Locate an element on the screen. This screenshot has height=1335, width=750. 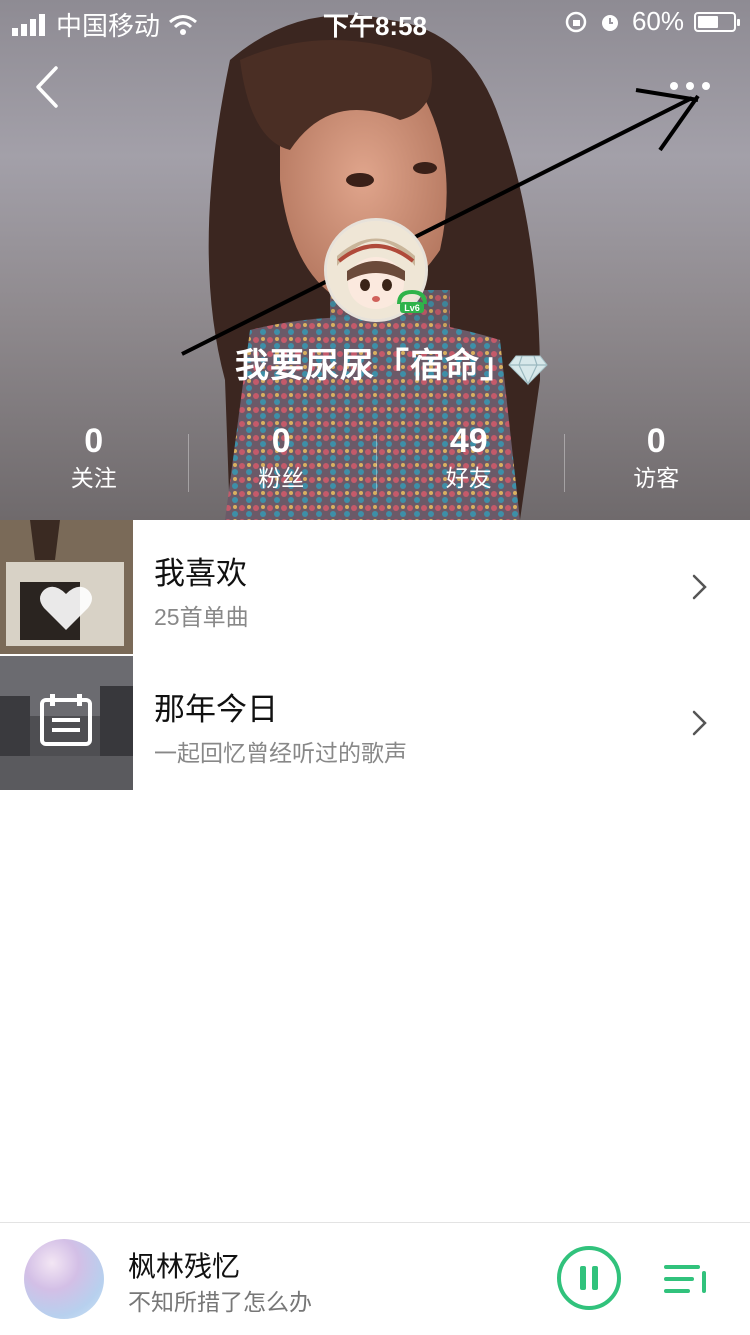
pause-button is located at coordinates (589, 1278).